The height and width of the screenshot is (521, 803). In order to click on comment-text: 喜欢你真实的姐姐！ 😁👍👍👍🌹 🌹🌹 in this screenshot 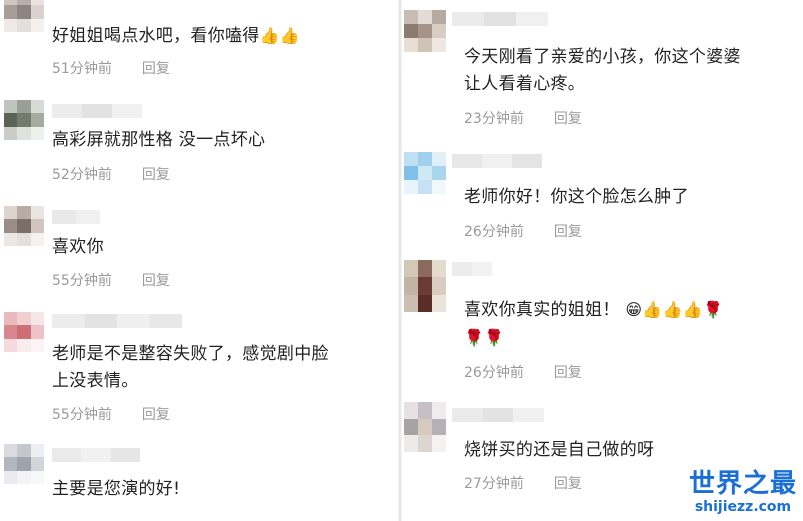, I will do `click(593, 324)`.